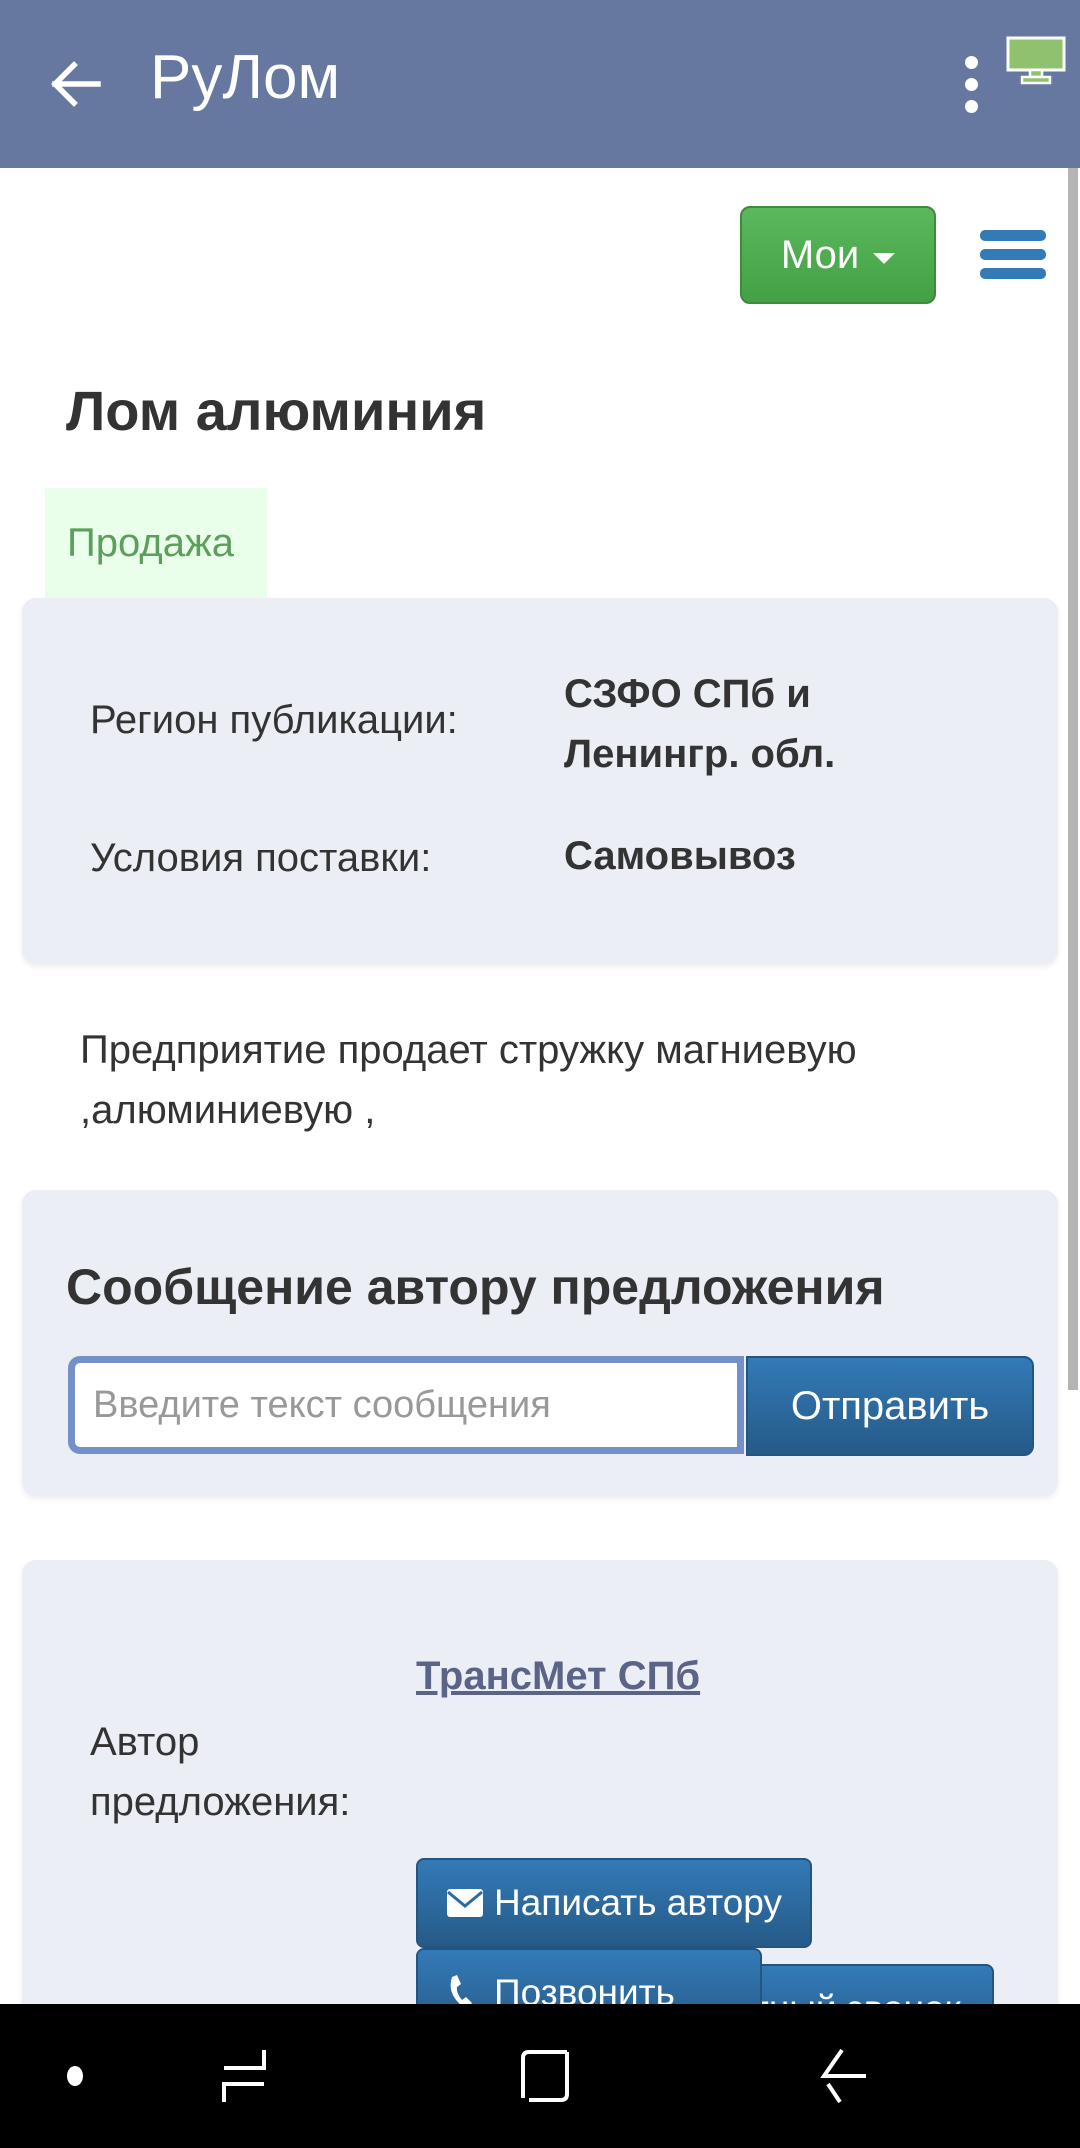 This screenshot has height=2148, width=1080. What do you see at coordinates (884, 258) in the screenshot?
I see `caret-down-icon` at bounding box center [884, 258].